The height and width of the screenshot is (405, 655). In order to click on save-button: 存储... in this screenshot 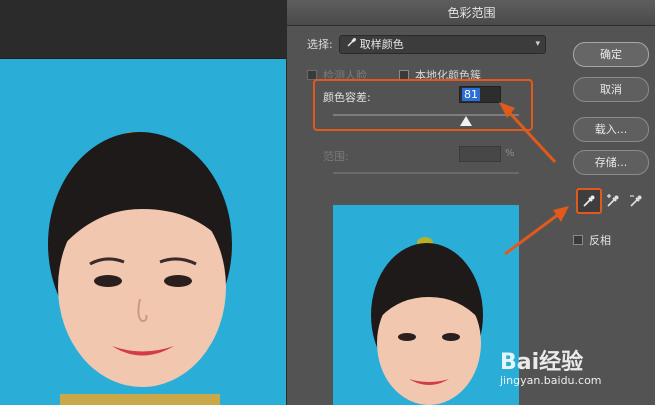, I will do `click(611, 162)`.